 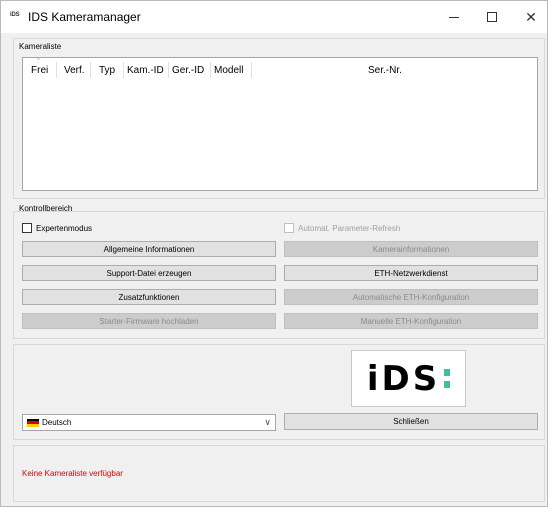 I want to click on camera-info-button: Kamerainformationen, so click(x=411, y=249).